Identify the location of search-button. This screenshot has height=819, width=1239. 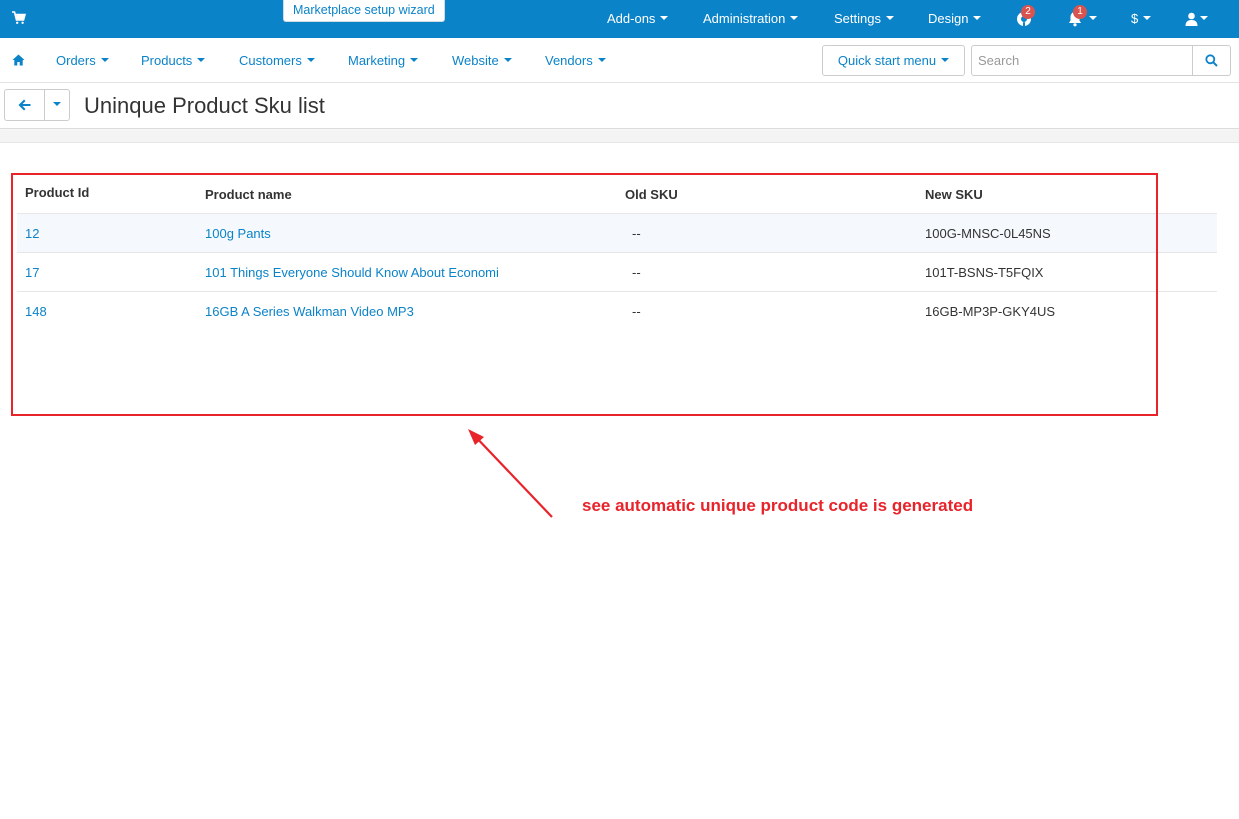
(1211, 60).